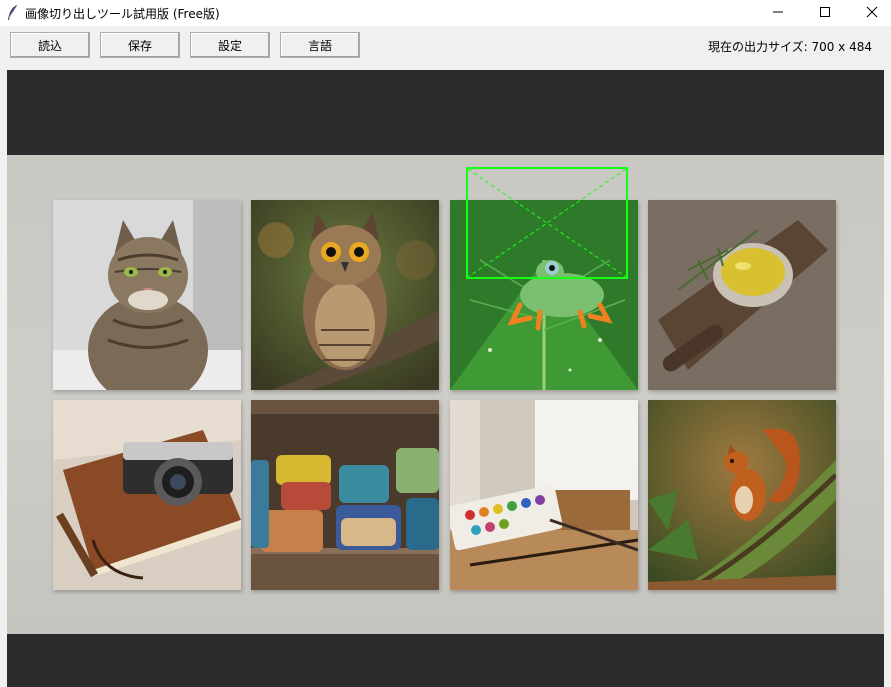 The height and width of the screenshot is (687, 891). What do you see at coordinates (345, 295) in the screenshot?
I see `owl-image` at bounding box center [345, 295].